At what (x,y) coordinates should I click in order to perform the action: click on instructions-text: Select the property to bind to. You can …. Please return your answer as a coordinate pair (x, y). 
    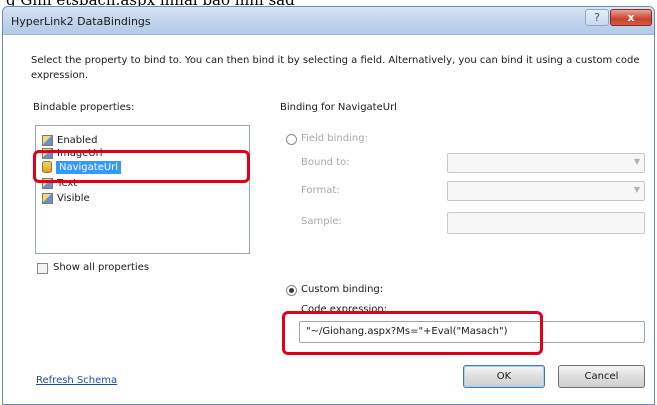
    Looking at the image, I should click on (335, 68).